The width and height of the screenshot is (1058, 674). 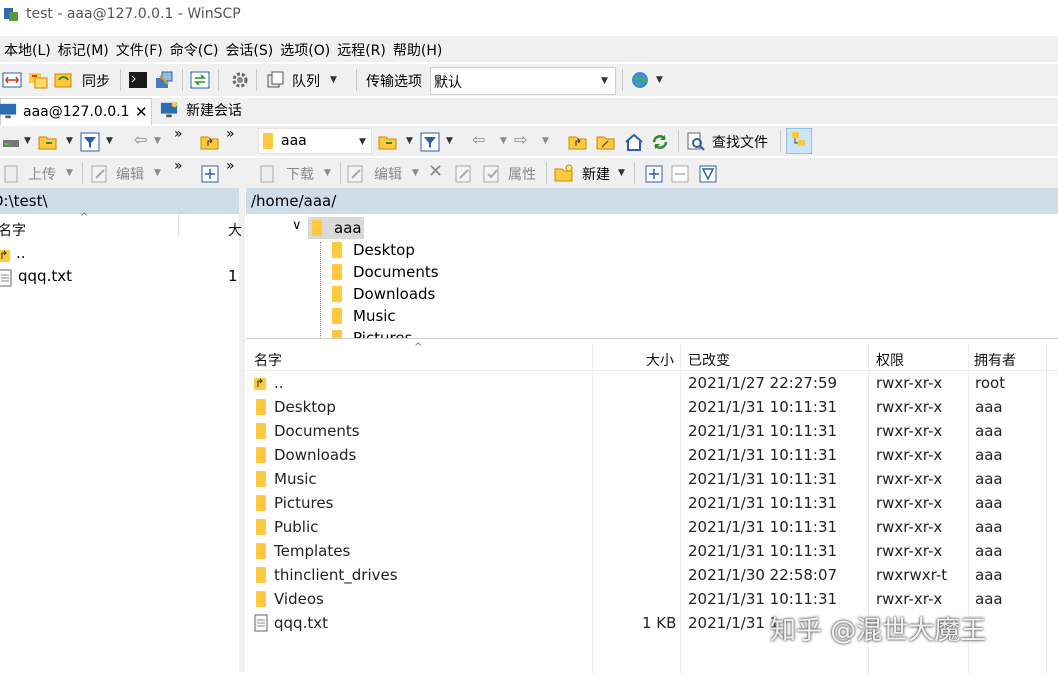 I want to click on menu-options: 选项(O), so click(x=304, y=48).